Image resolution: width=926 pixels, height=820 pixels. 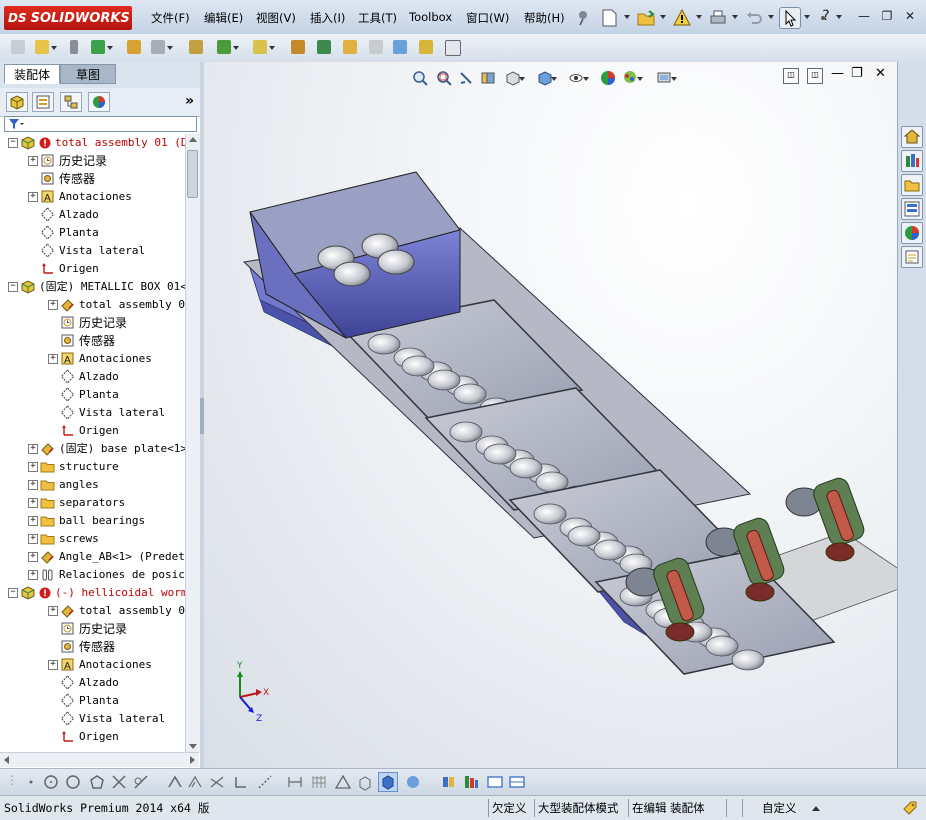 I want to click on show-hidden-icon, so click(x=196, y=47).